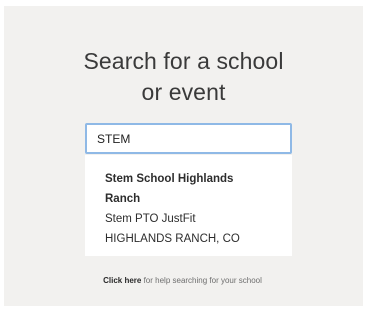 The width and height of the screenshot is (365, 310). I want to click on page-title-line-1: Search for a school, so click(183, 61).